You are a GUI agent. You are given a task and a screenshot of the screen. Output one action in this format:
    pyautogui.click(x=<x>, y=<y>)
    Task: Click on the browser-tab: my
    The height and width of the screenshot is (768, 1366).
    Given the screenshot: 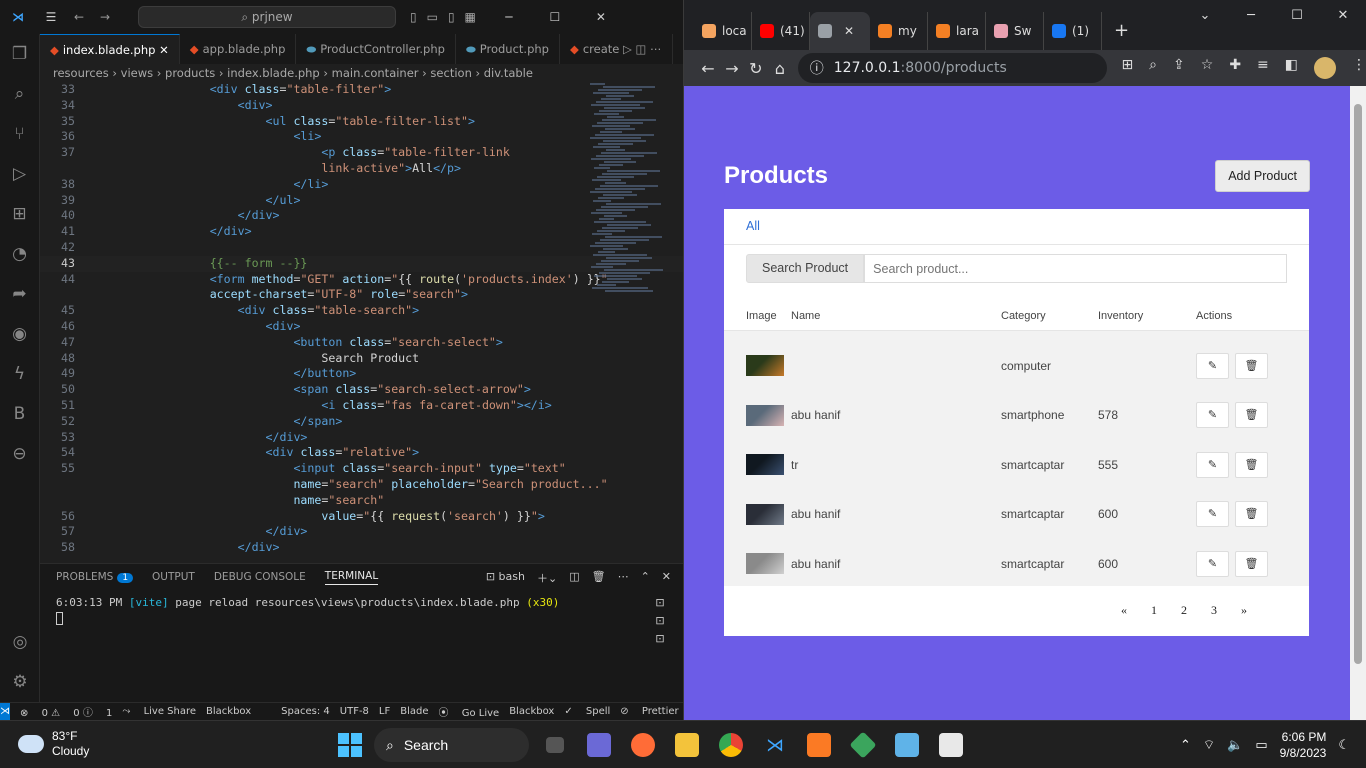 What is the action you would take?
    pyautogui.click(x=899, y=31)
    